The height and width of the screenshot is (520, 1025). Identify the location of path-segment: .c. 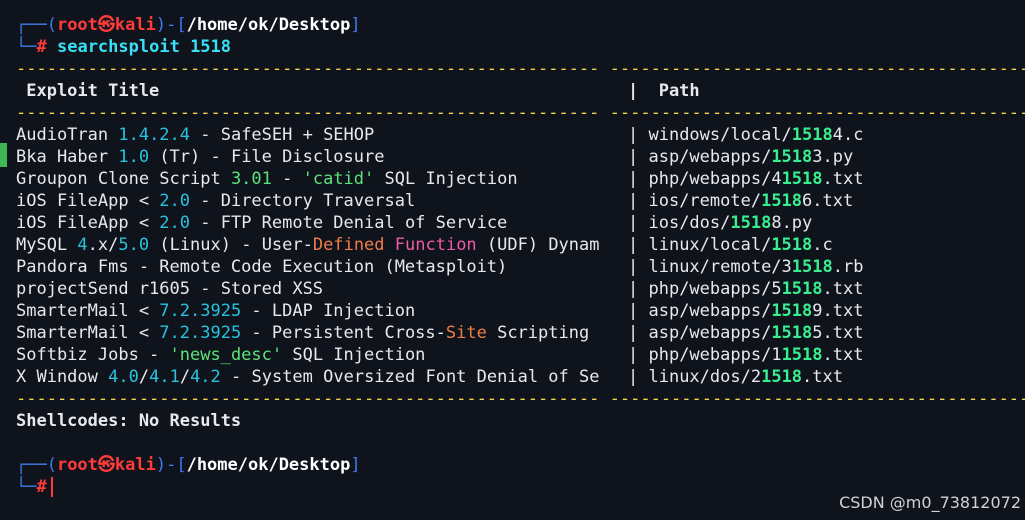
(822, 245).